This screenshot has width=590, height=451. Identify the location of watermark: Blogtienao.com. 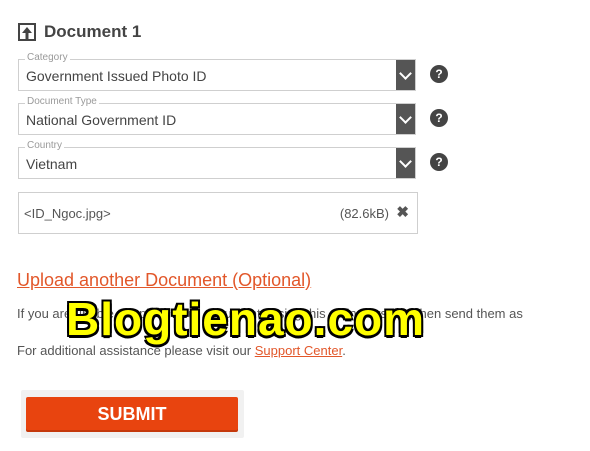
(246, 319).